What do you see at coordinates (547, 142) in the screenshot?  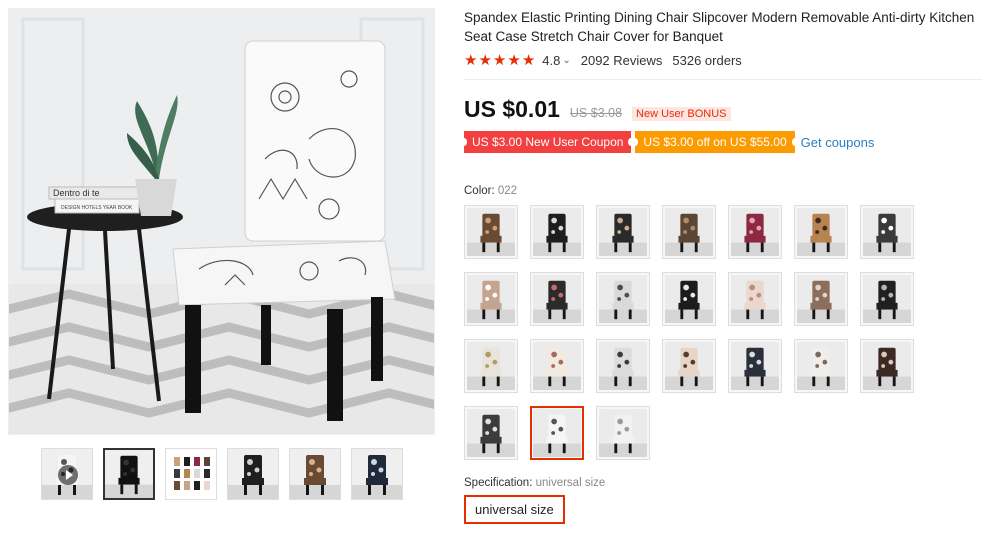 I see `new-user-coupon: US $3.00 New User Coupon` at bounding box center [547, 142].